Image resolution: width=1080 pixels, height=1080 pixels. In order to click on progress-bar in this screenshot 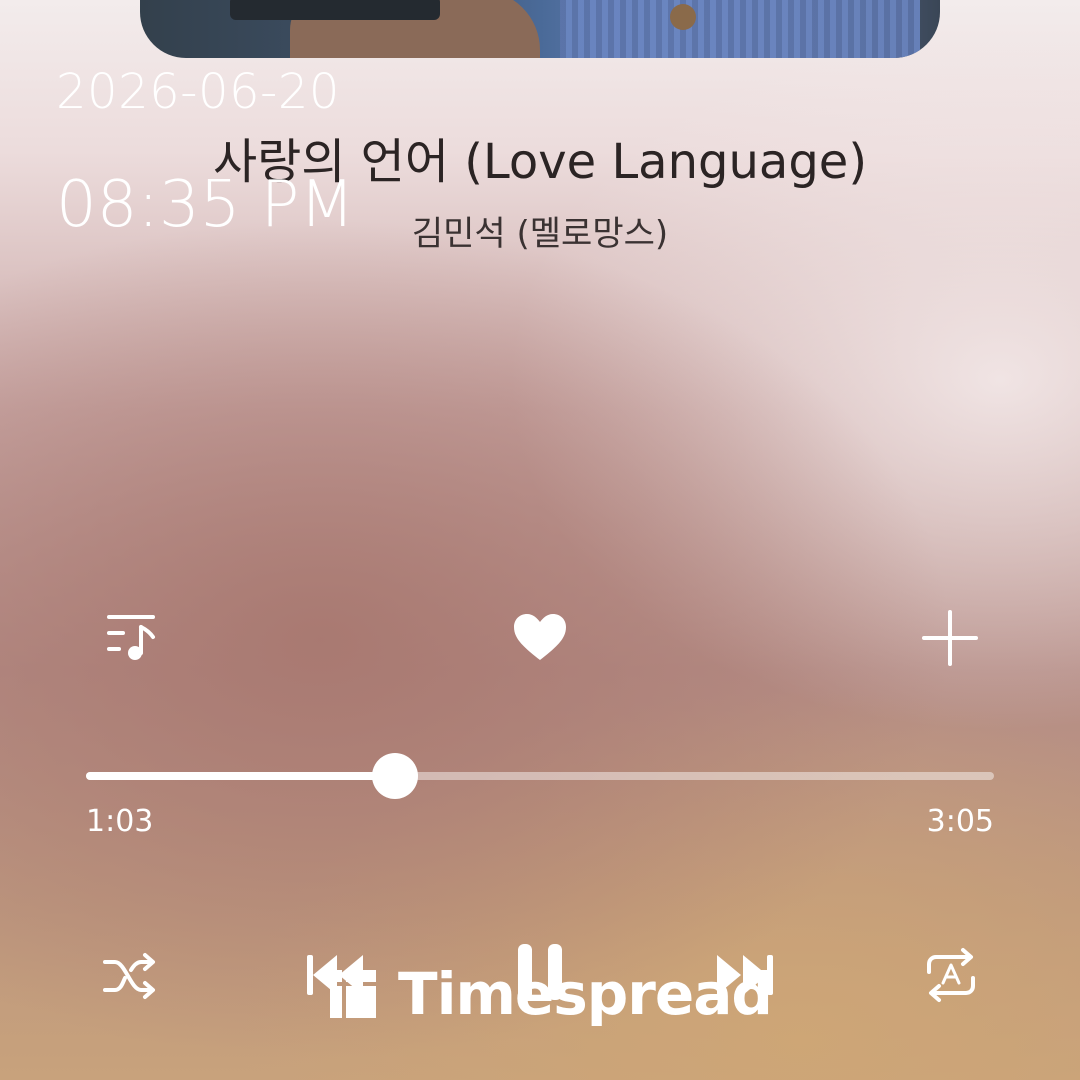, I will do `click(540, 776)`.